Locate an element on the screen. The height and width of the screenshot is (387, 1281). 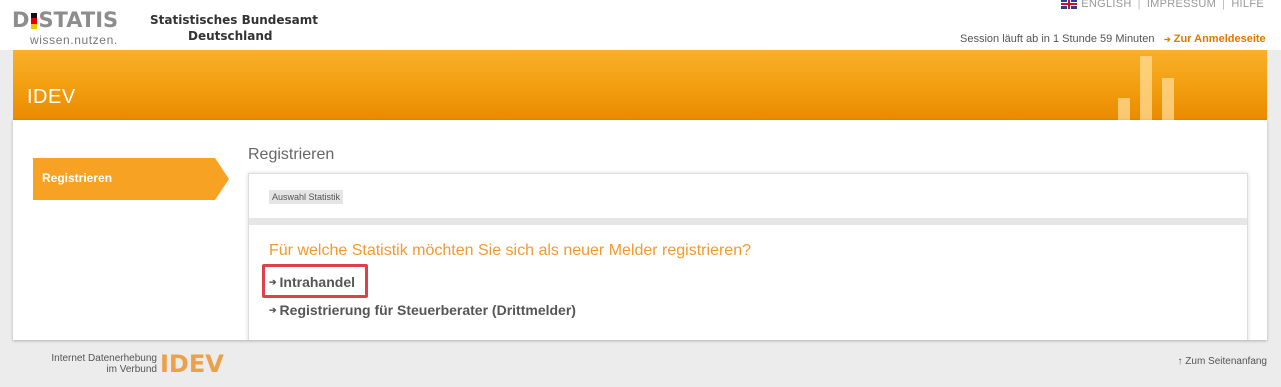
footer-brand-line-1: Internet Datenerhebung is located at coordinates (104, 358).